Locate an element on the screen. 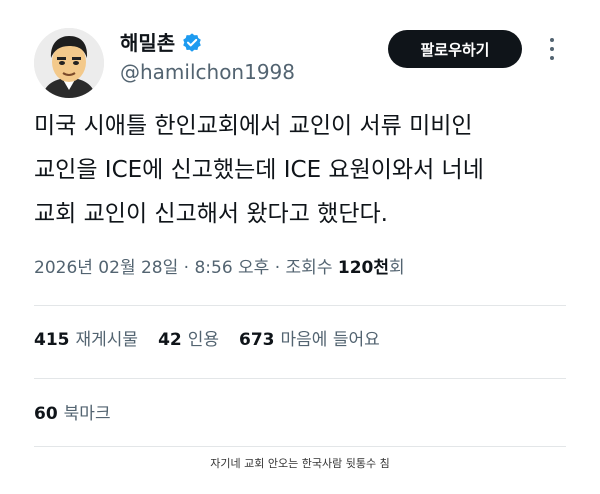 The height and width of the screenshot is (494, 600). quotes-label: 인용 is located at coordinates (203, 340).